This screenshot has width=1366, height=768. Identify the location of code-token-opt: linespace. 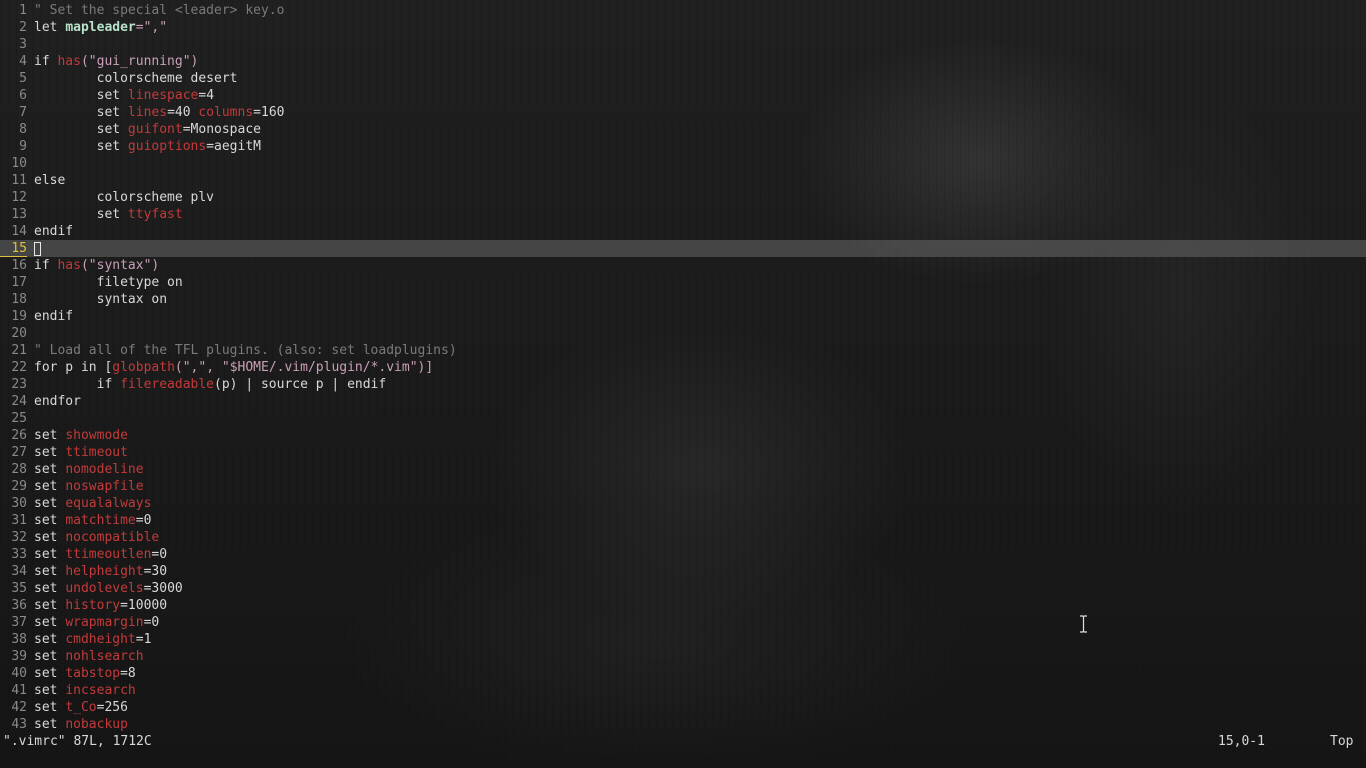
(163, 95).